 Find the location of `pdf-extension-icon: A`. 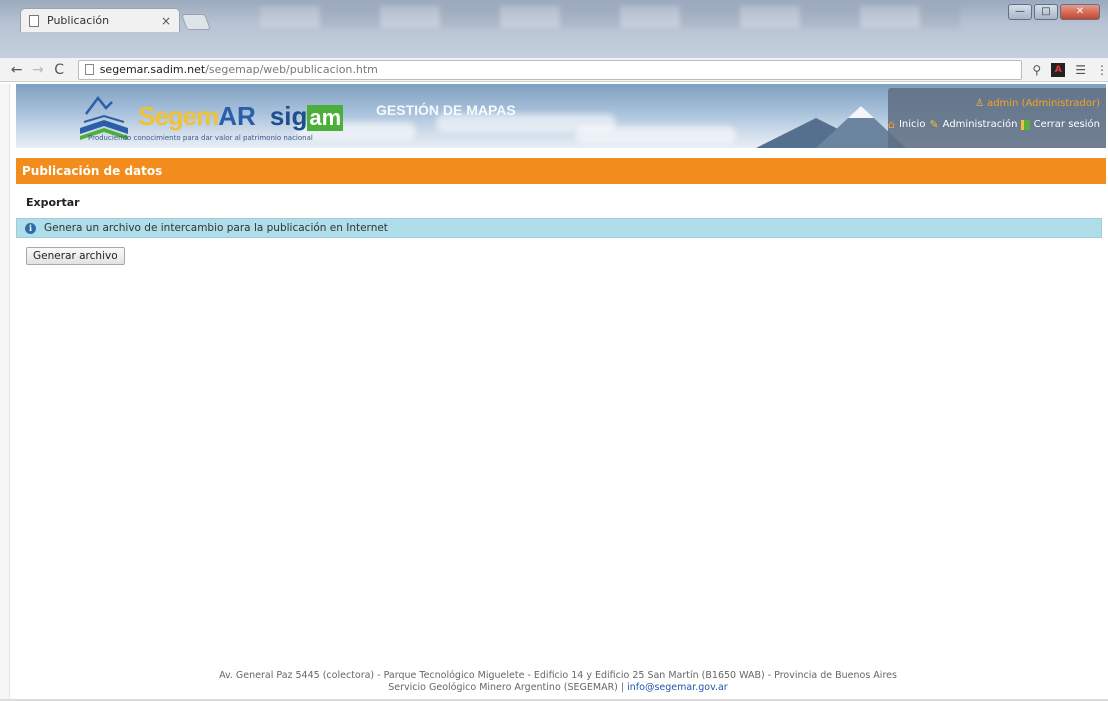

pdf-extension-icon: A is located at coordinates (1058, 69).